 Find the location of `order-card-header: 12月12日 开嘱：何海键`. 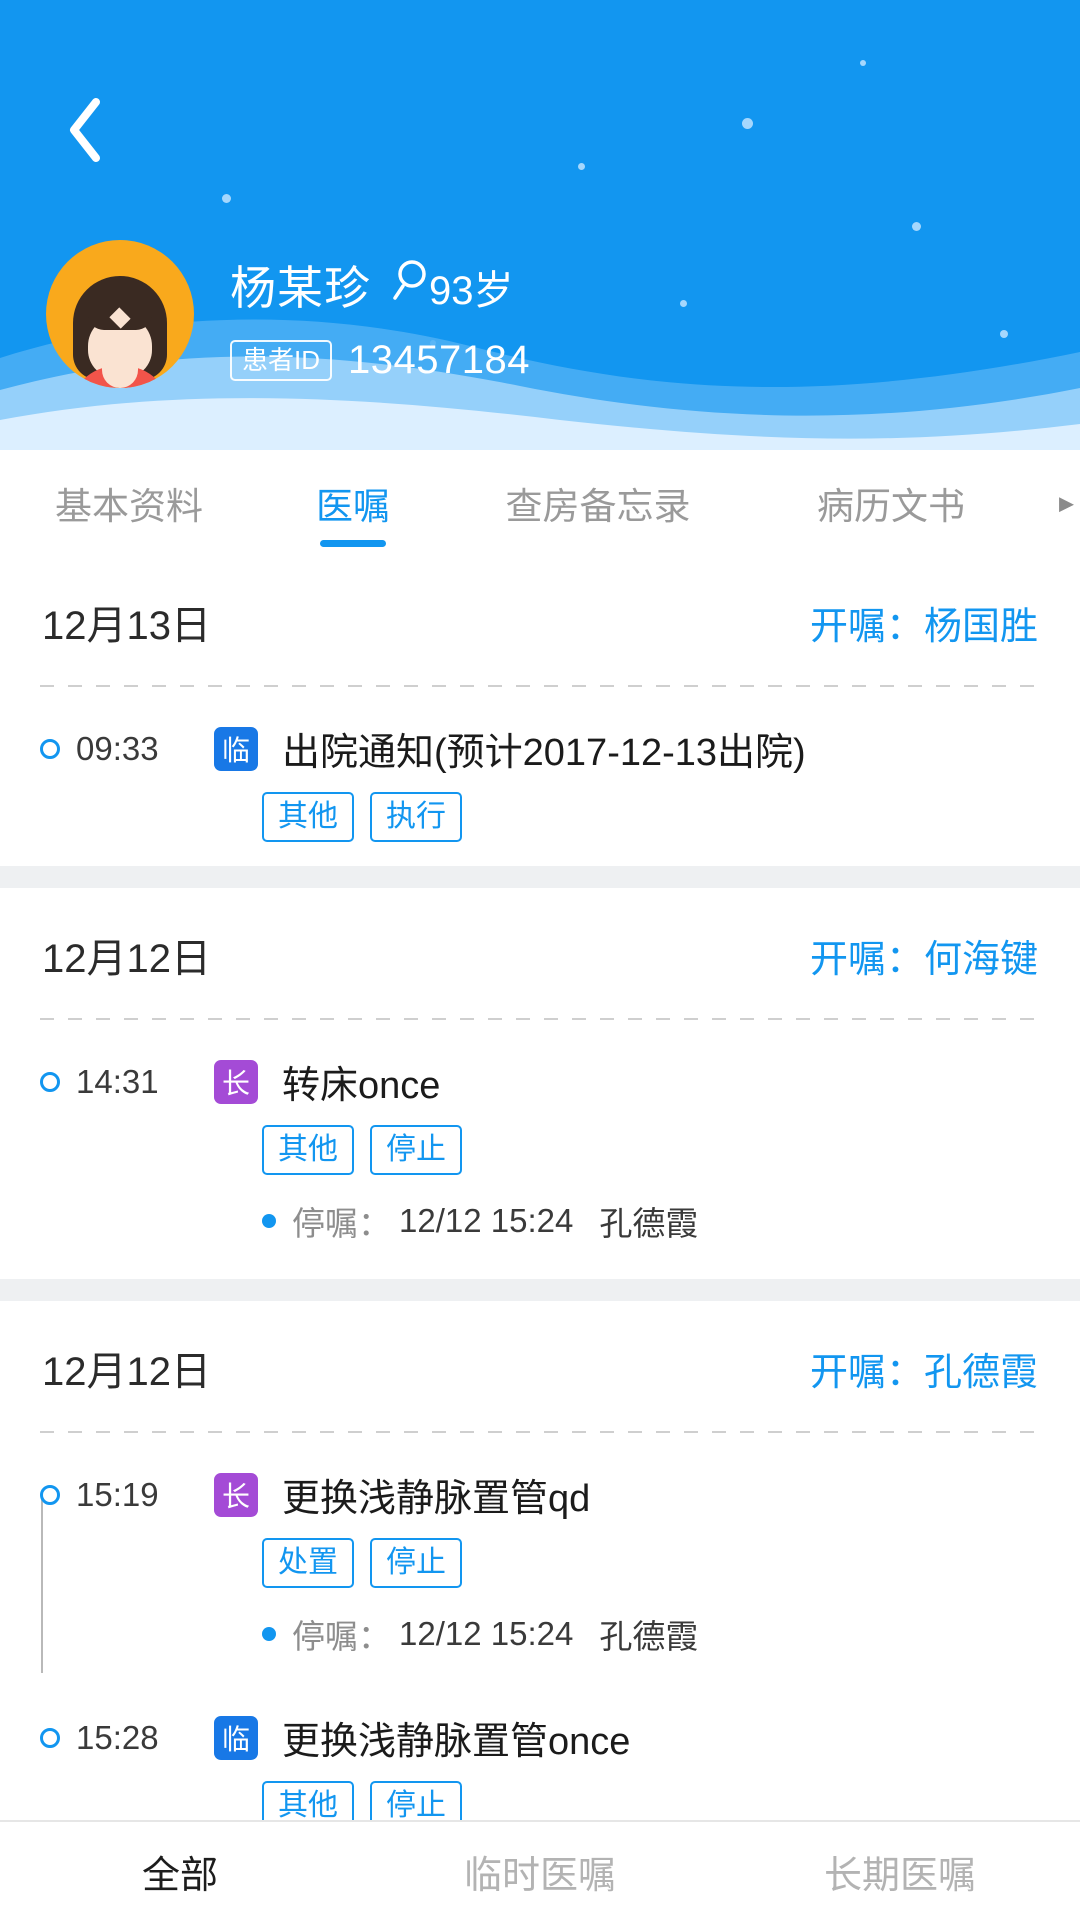

order-card-header: 12月12日 开嘱：何海键 is located at coordinates (540, 953).